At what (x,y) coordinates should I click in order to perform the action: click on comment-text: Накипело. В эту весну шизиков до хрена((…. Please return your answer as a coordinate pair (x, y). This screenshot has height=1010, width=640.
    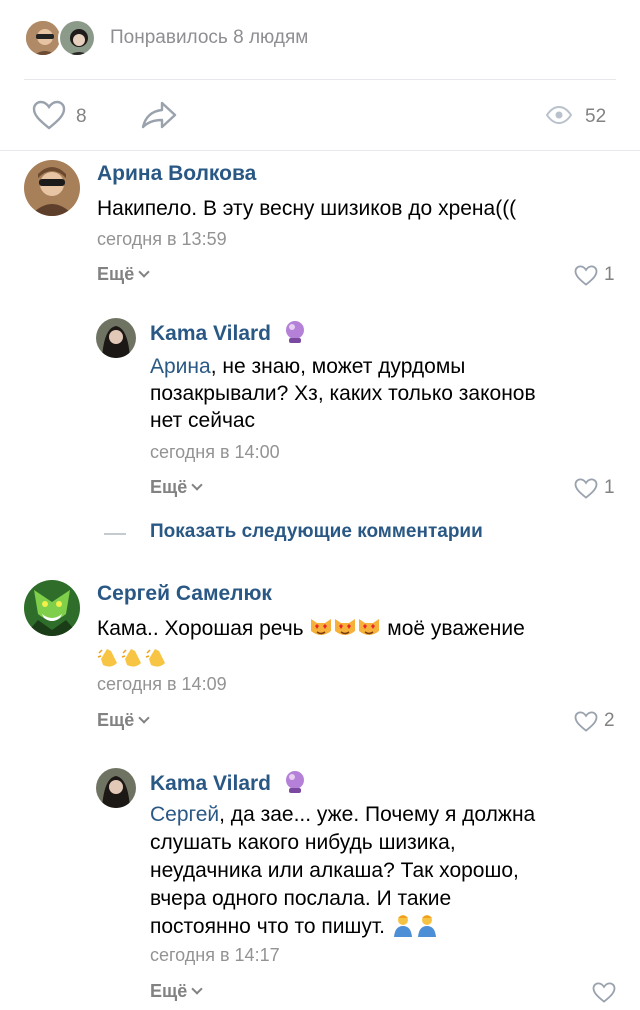
    Looking at the image, I should click on (307, 208).